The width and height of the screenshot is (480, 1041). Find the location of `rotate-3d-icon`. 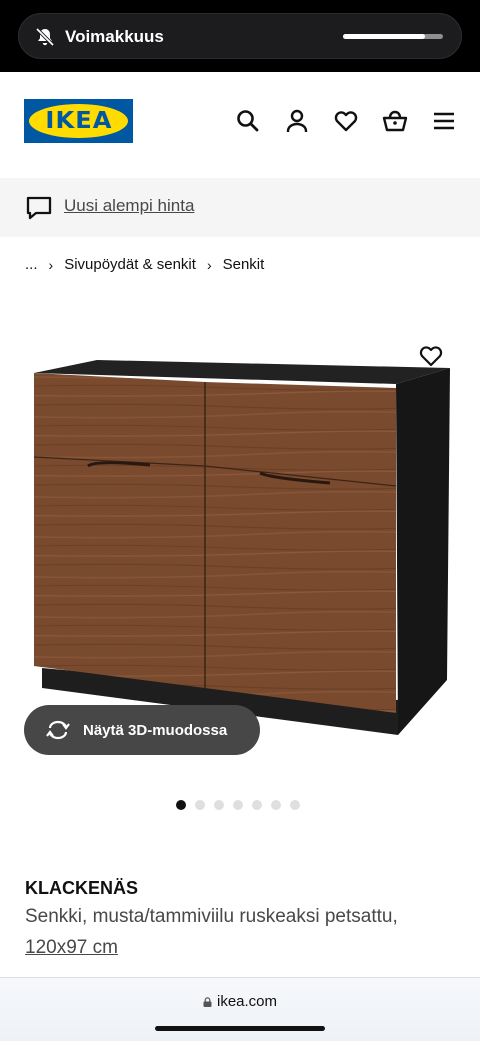

rotate-3d-icon is located at coordinates (58, 730).